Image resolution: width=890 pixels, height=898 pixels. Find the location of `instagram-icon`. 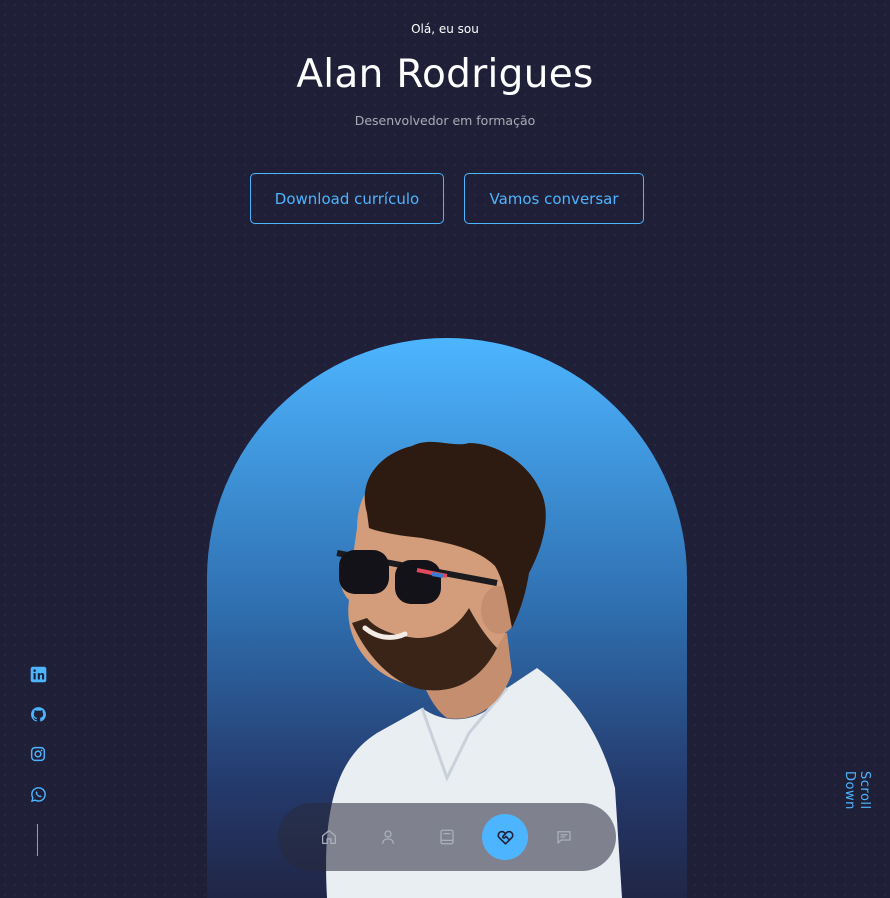

instagram-icon is located at coordinates (38, 754).